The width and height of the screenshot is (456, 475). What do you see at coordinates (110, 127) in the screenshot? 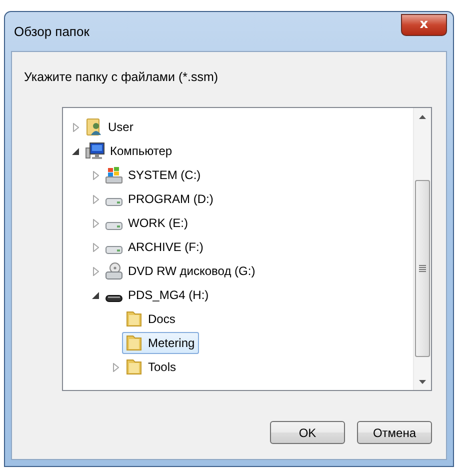
I see `tree-item: User` at bounding box center [110, 127].